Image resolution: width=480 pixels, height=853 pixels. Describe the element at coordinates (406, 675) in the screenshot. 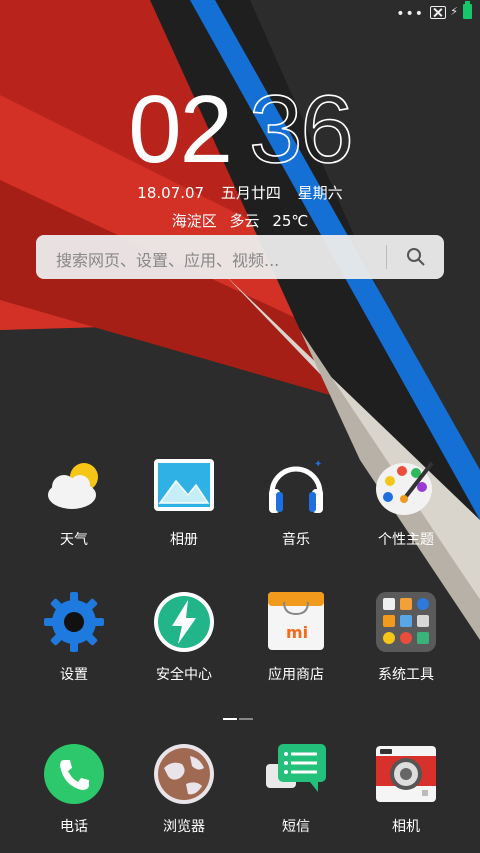

I see `app-label: 系统工具` at that location.